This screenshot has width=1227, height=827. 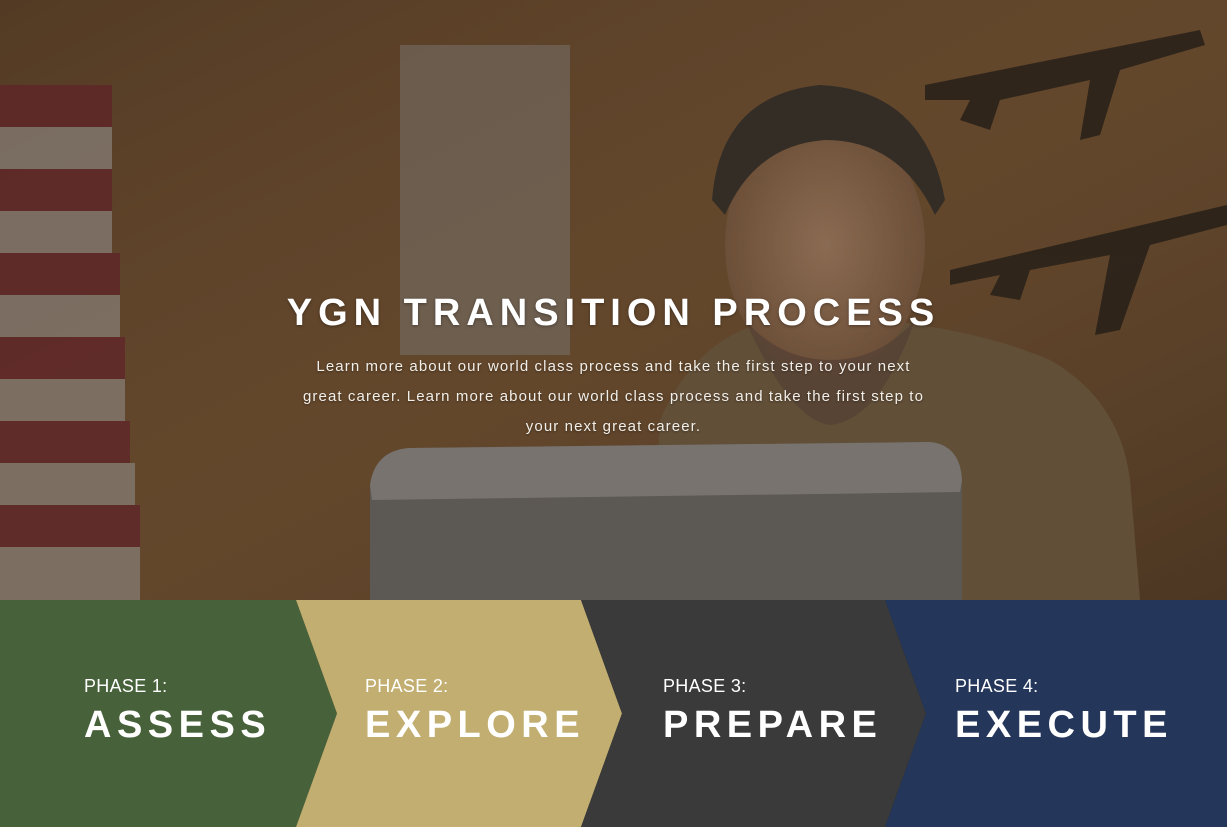 What do you see at coordinates (475, 725) in the screenshot?
I see `phase-2-name: EXPLORE` at bounding box center [475, 725].